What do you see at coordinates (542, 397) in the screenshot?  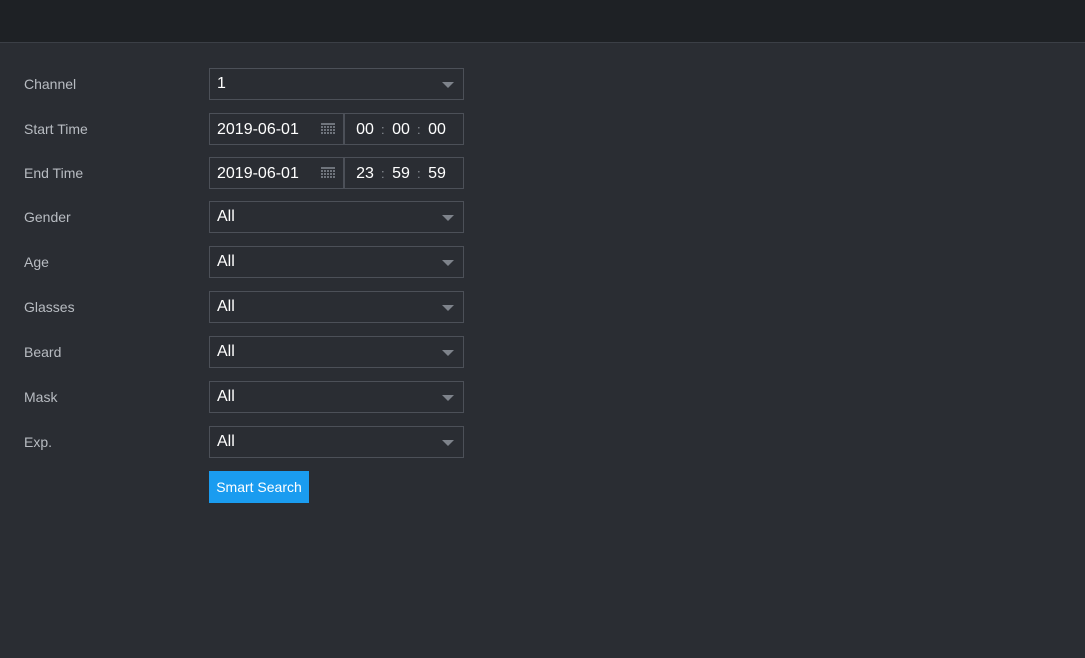 I see `mask-row: Mask All` at bounding box center [542, 397].